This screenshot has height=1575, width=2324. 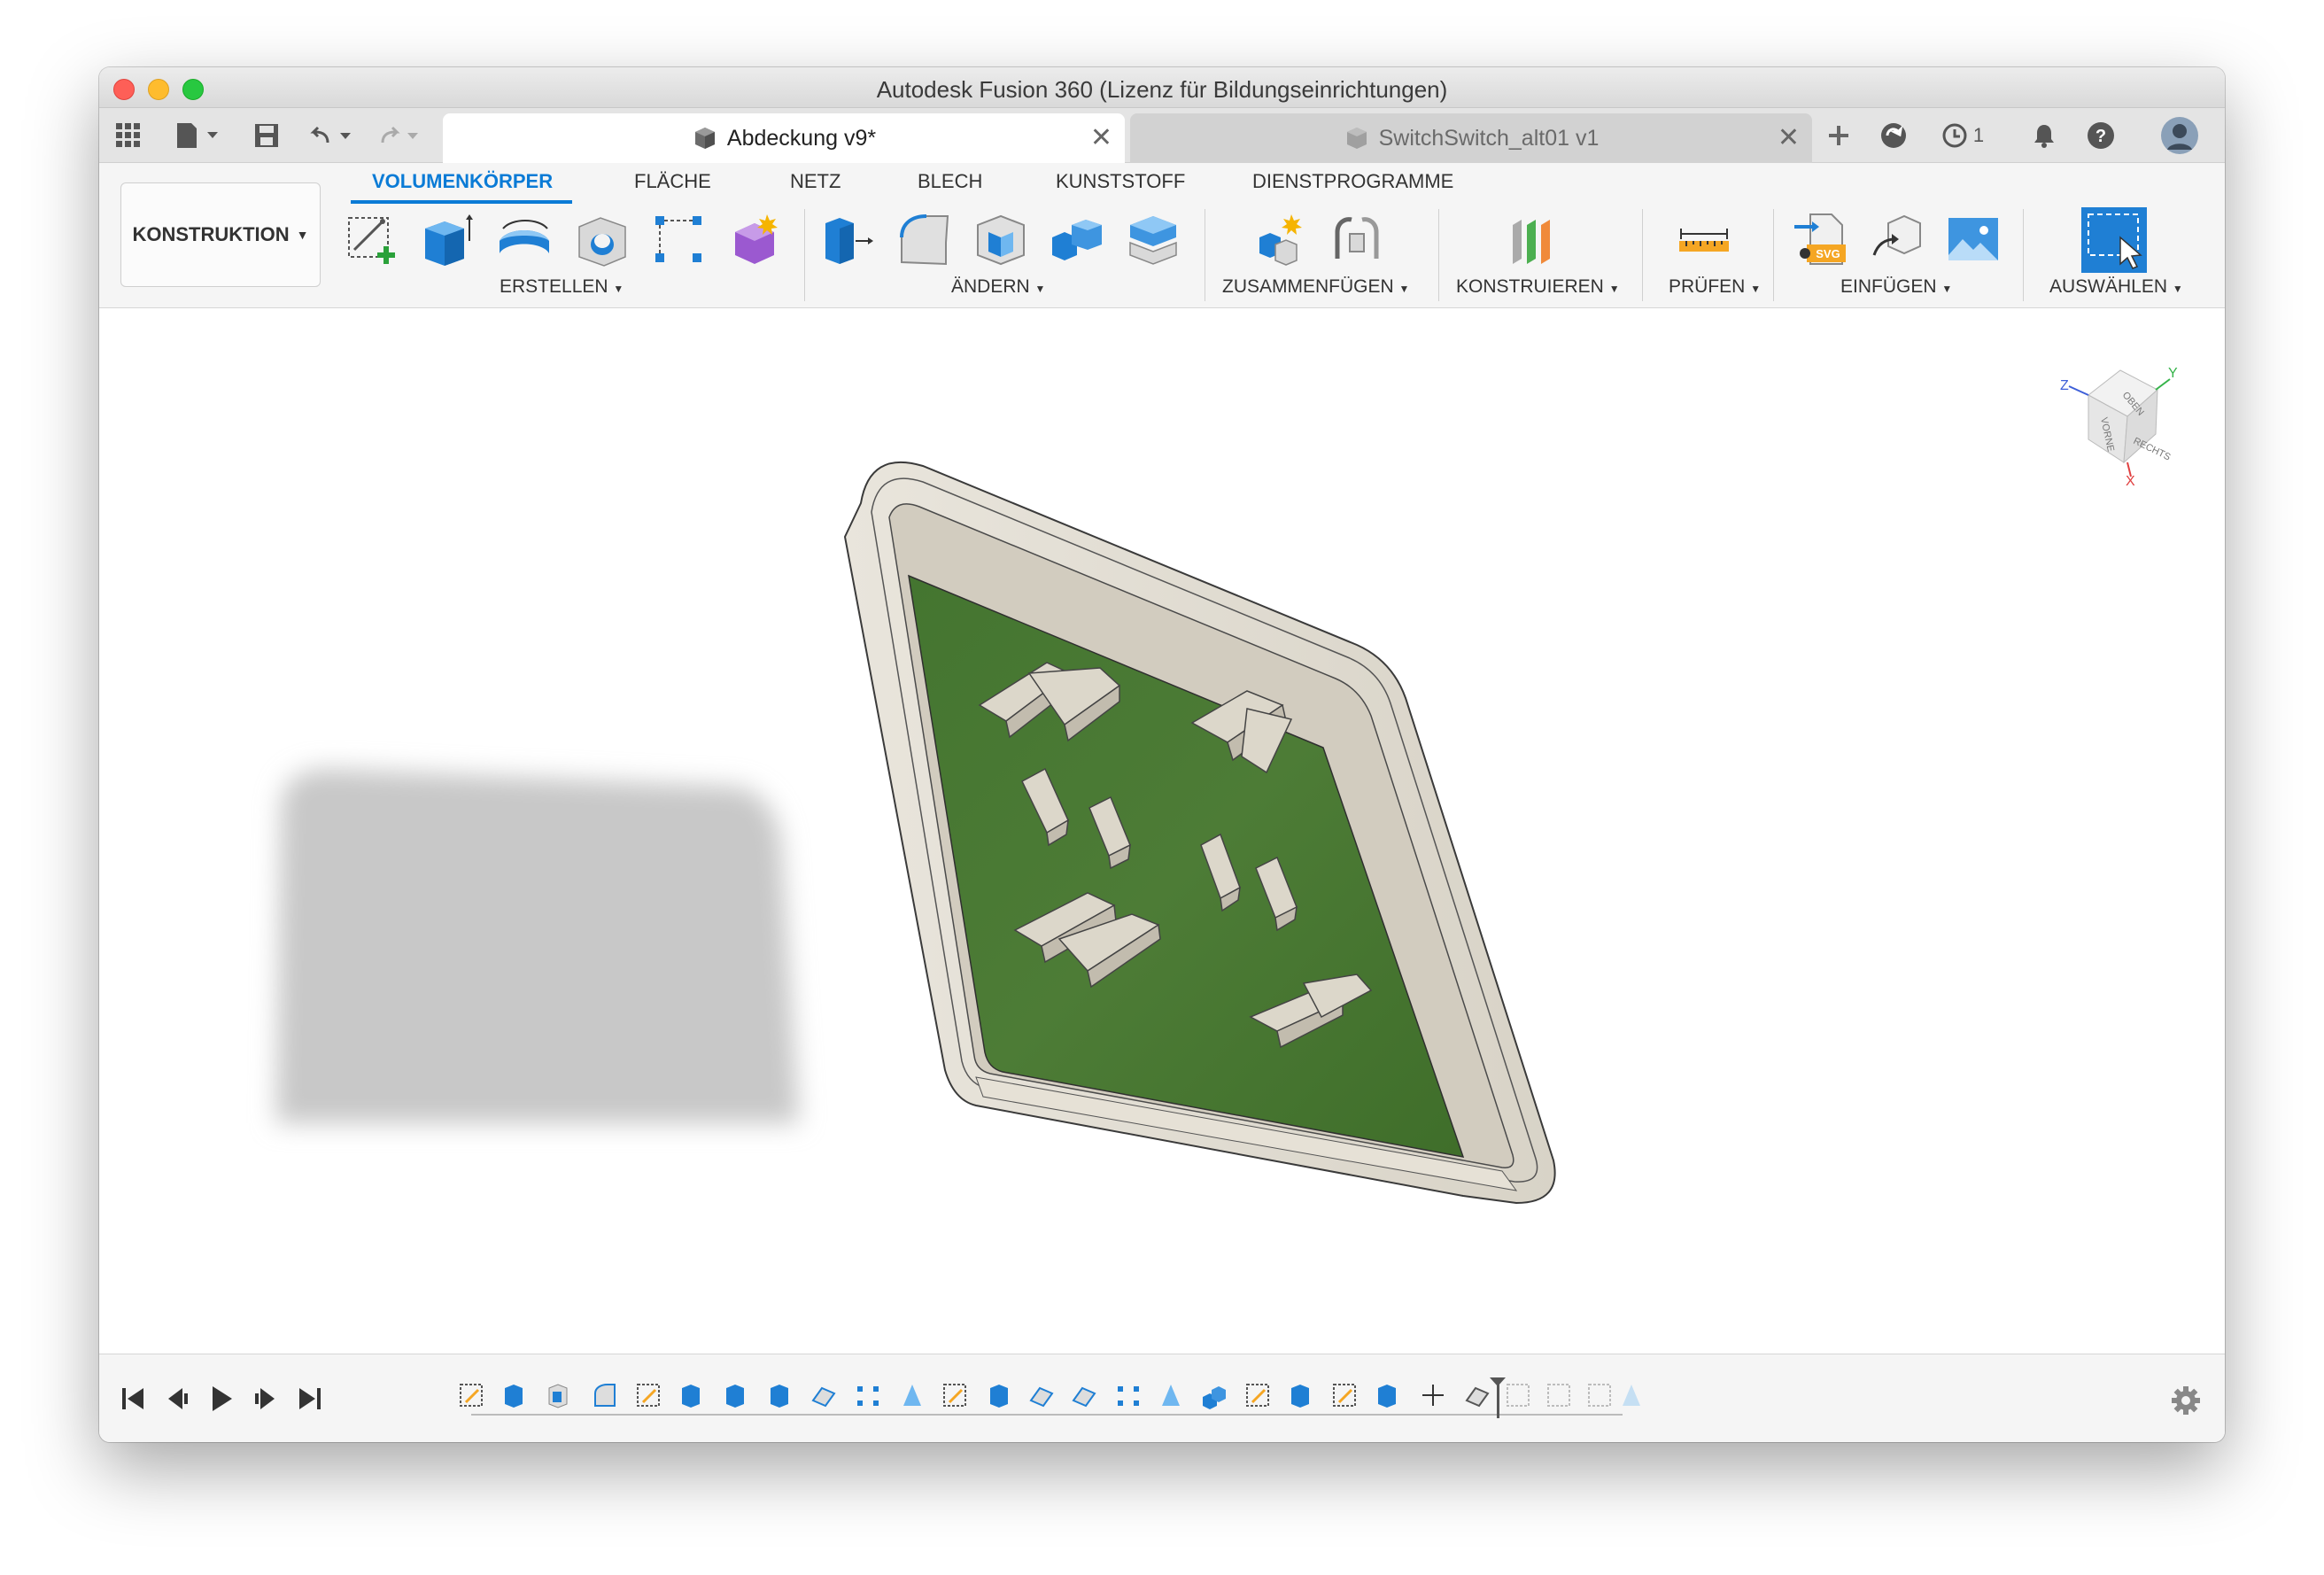 What do you see at coordinates (524, 239) in the screenshot?
I see `revolve-icon` at bounding box center [524, 239].